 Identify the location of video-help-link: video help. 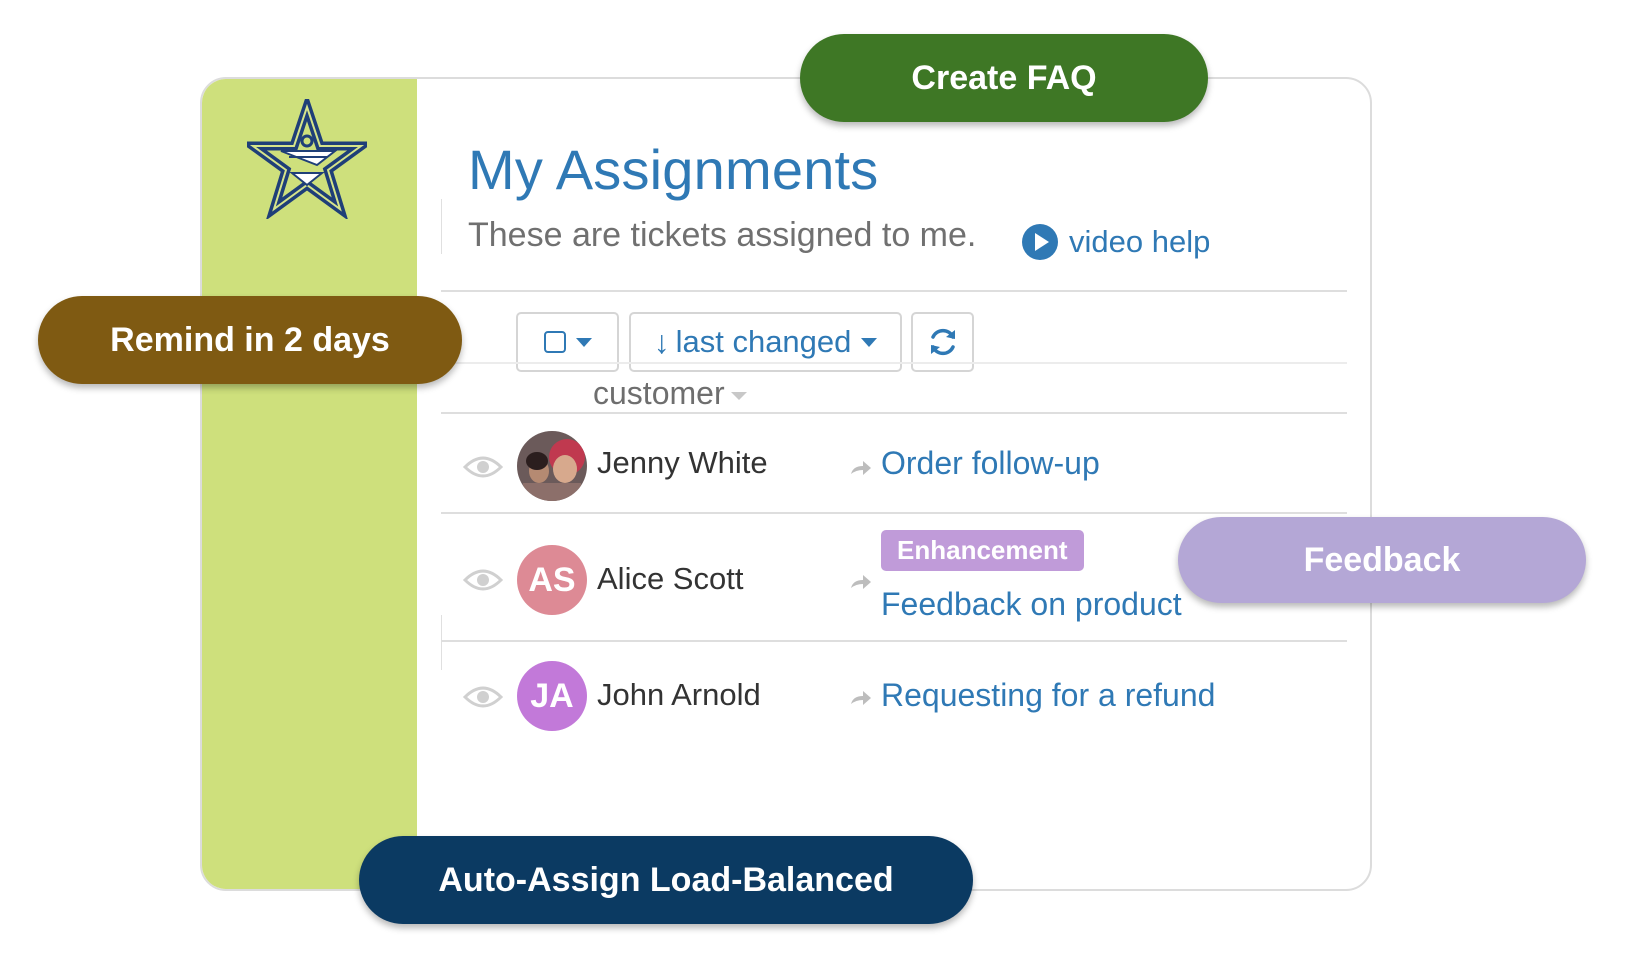
(1115, 242).